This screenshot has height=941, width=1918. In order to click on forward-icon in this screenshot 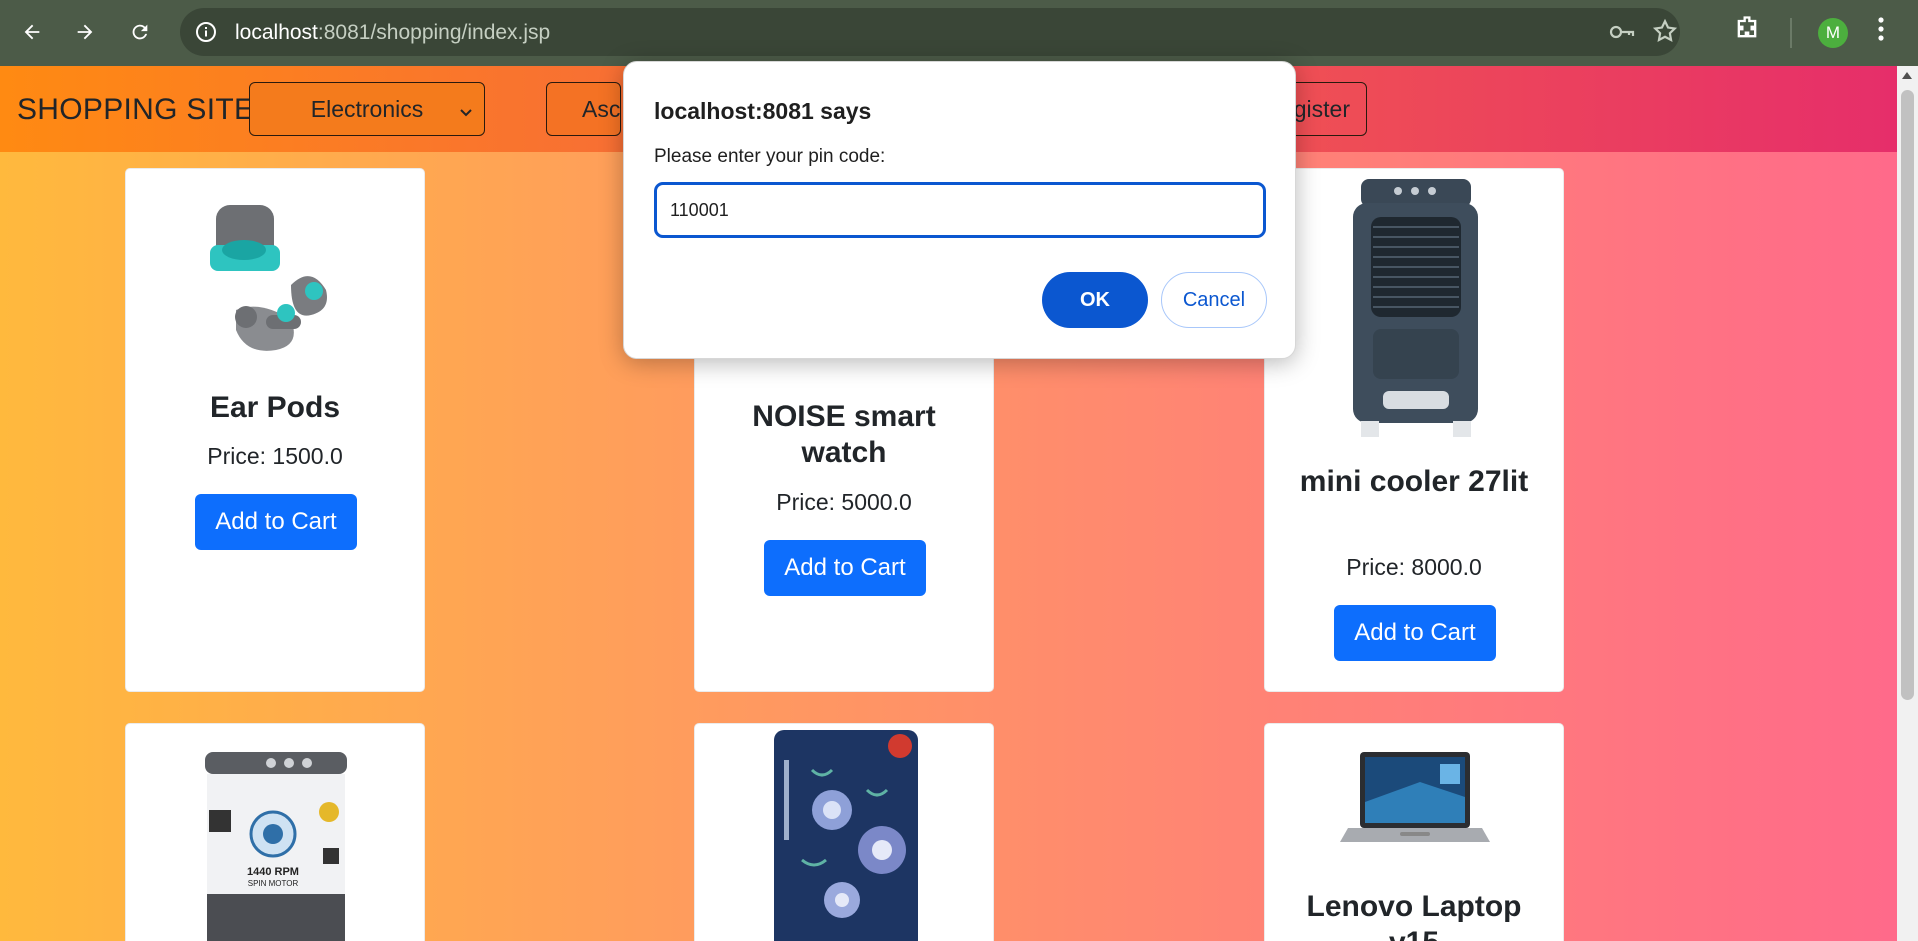, I will do `click(85, 32)`.